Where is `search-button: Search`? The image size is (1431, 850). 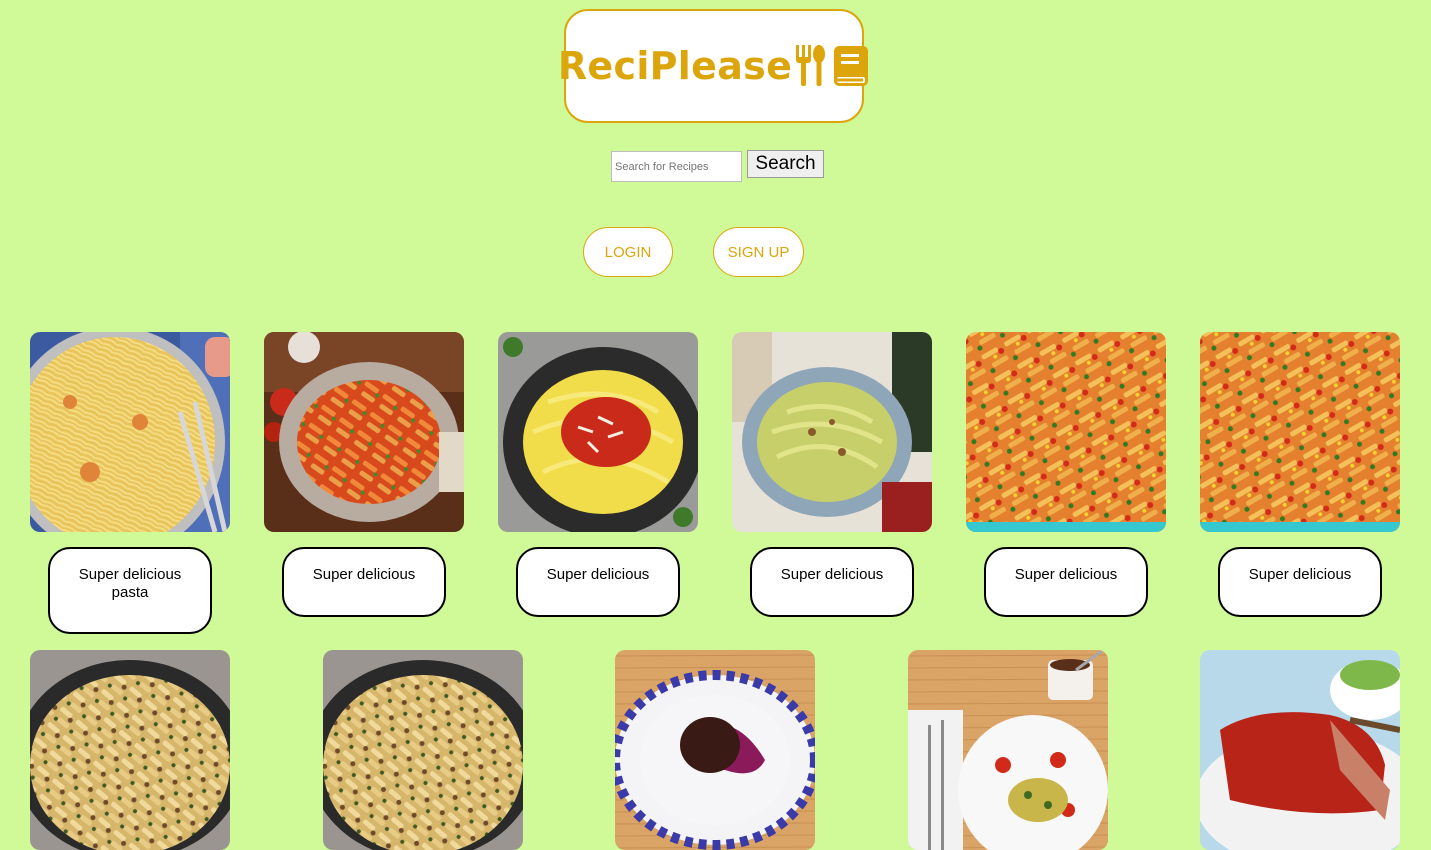 search-button: Search is located at coordinates (785, 164).